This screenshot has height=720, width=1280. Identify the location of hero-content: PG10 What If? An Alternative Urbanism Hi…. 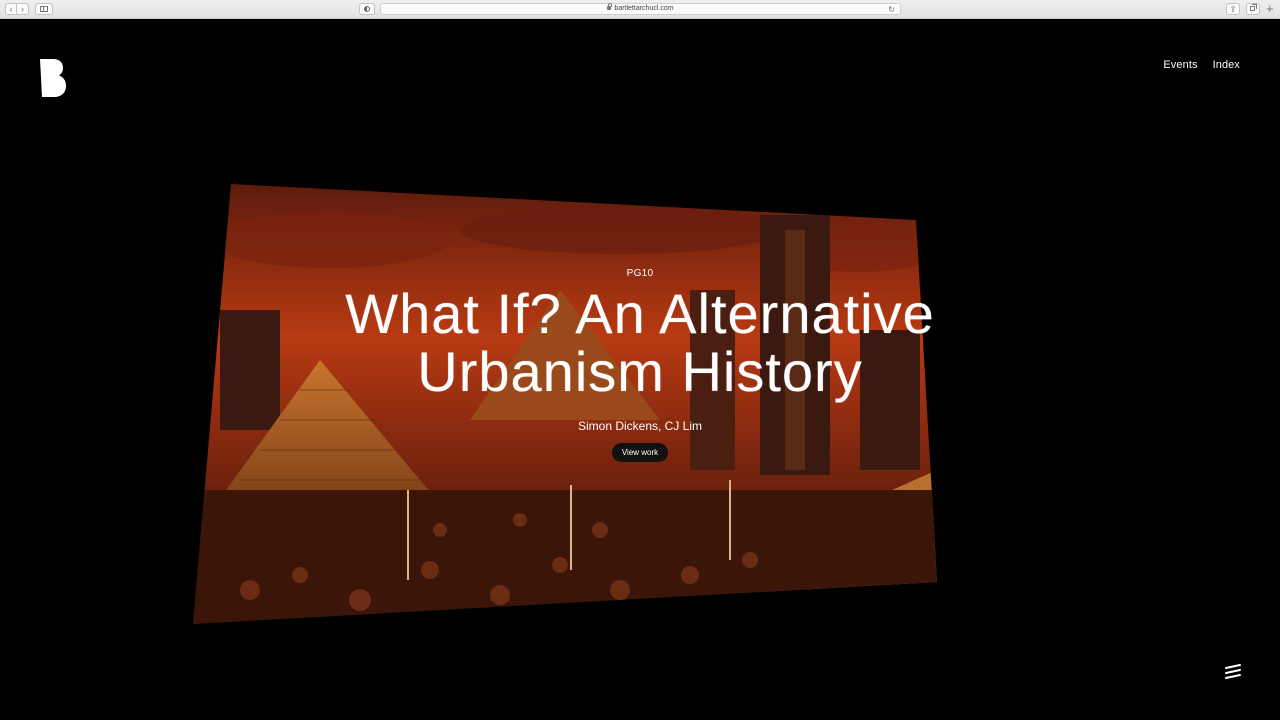
(640, 365).